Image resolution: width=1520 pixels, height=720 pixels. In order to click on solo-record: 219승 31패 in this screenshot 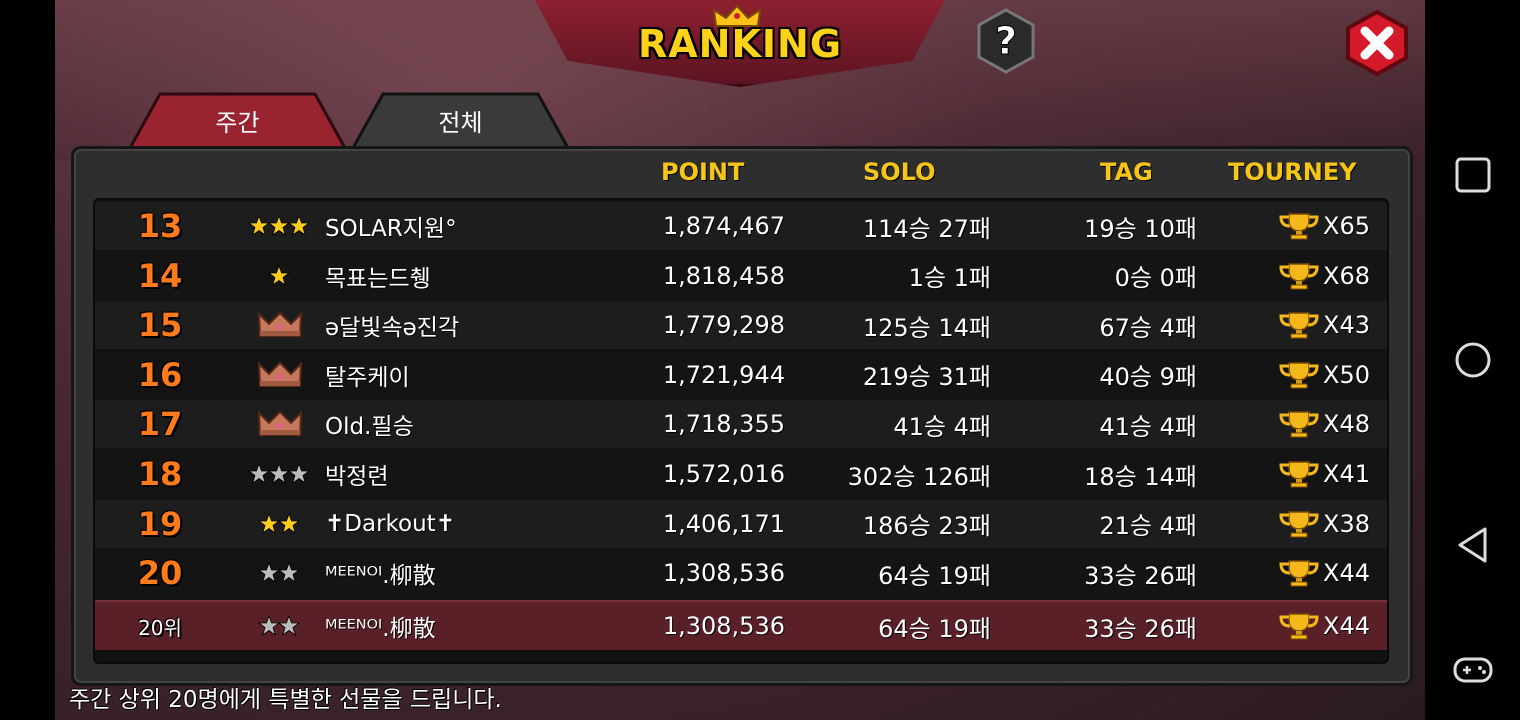, I will do `click(926, 377)`.